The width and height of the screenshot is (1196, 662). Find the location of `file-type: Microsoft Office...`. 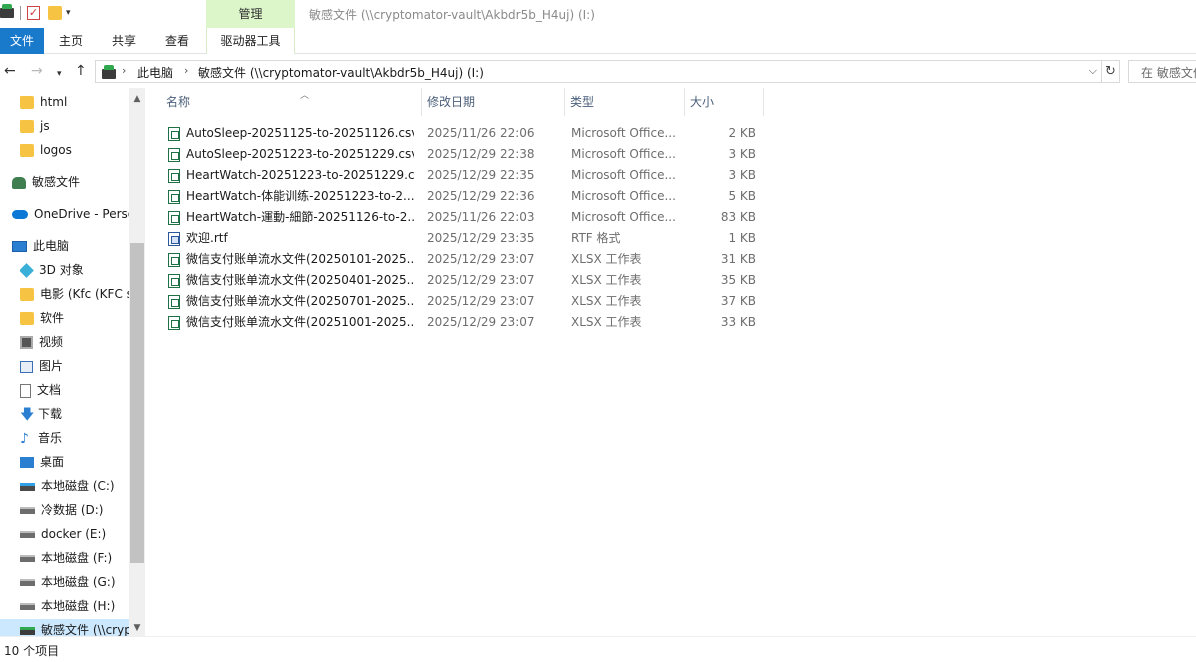

file-type: Microsoft Office... is located at coordinates (623, 217).